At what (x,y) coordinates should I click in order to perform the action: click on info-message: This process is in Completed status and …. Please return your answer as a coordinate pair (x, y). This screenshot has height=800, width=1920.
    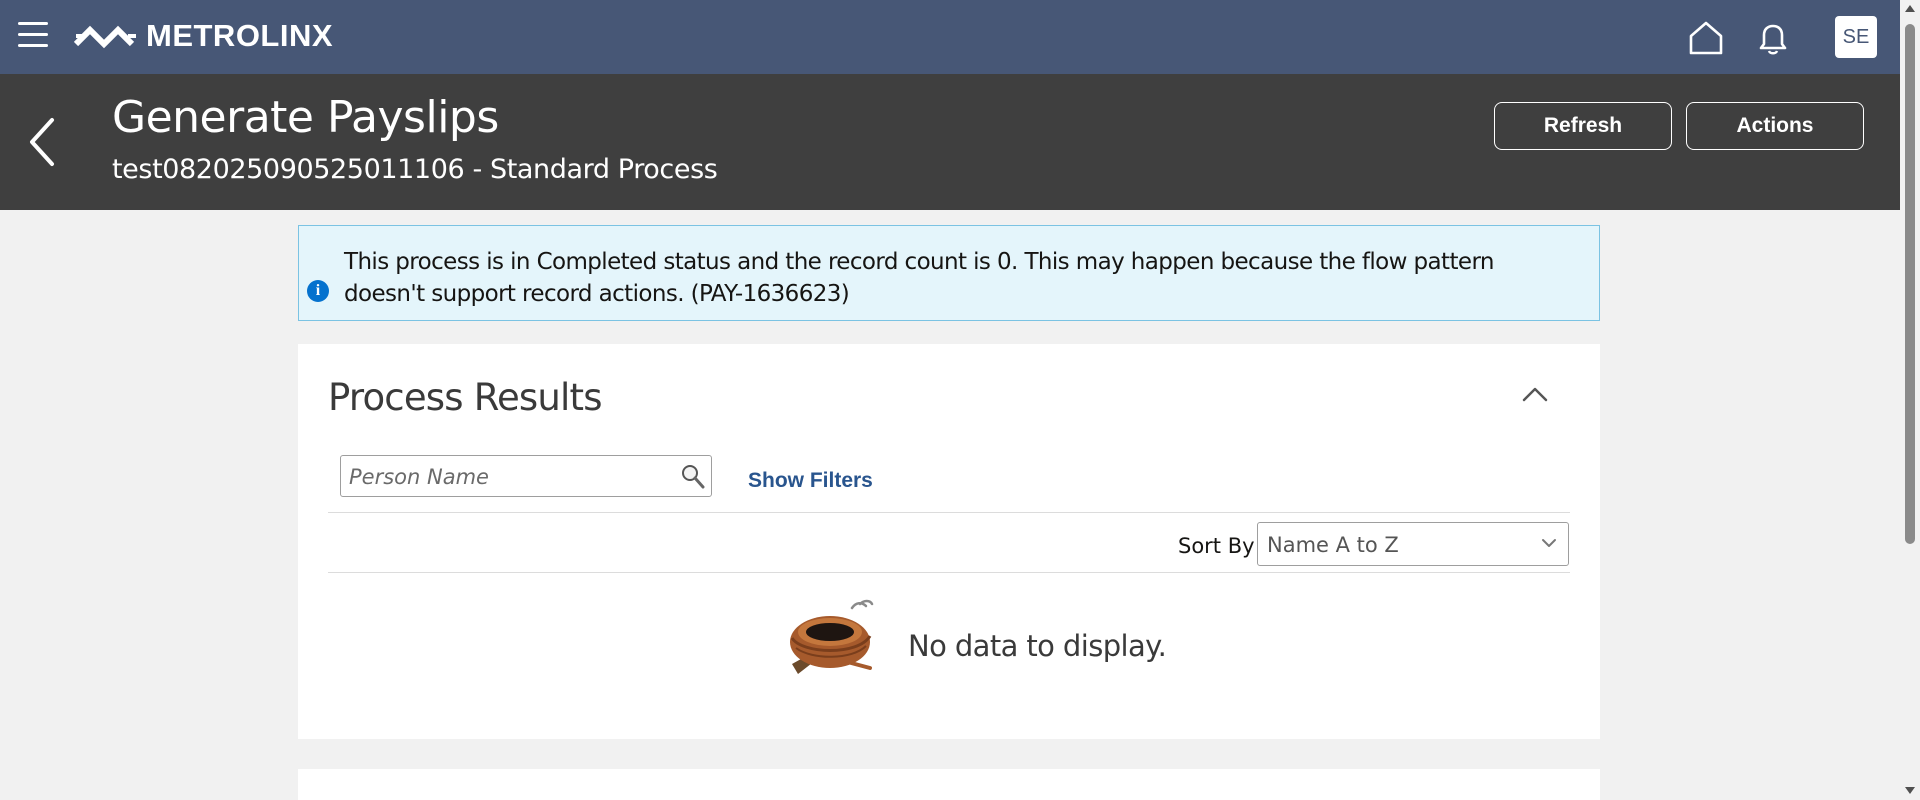
    Looking at the image, I should click on (919, 278).